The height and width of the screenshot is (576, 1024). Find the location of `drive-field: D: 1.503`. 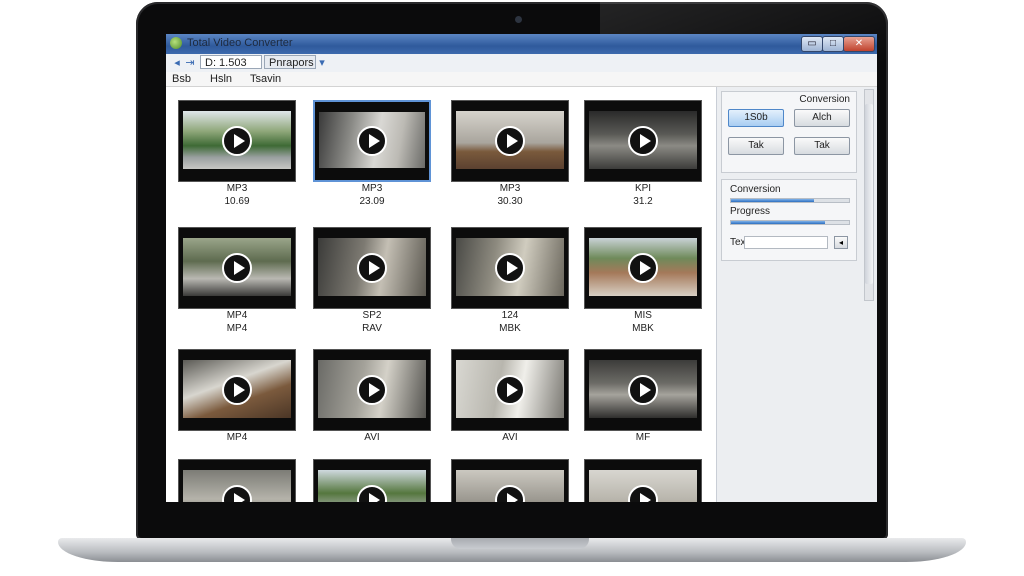

drive-field: D: 1.503 is located at coordinates (231, 62).